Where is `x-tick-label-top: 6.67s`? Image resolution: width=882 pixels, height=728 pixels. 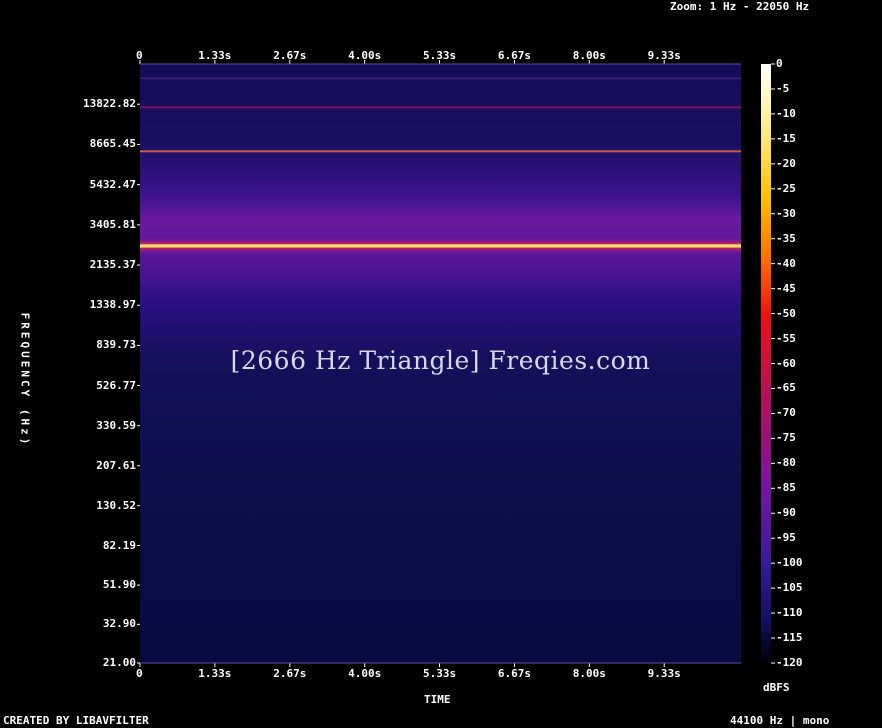 x-tick-label-top: 6.67s is located at coordinates (514, 55).